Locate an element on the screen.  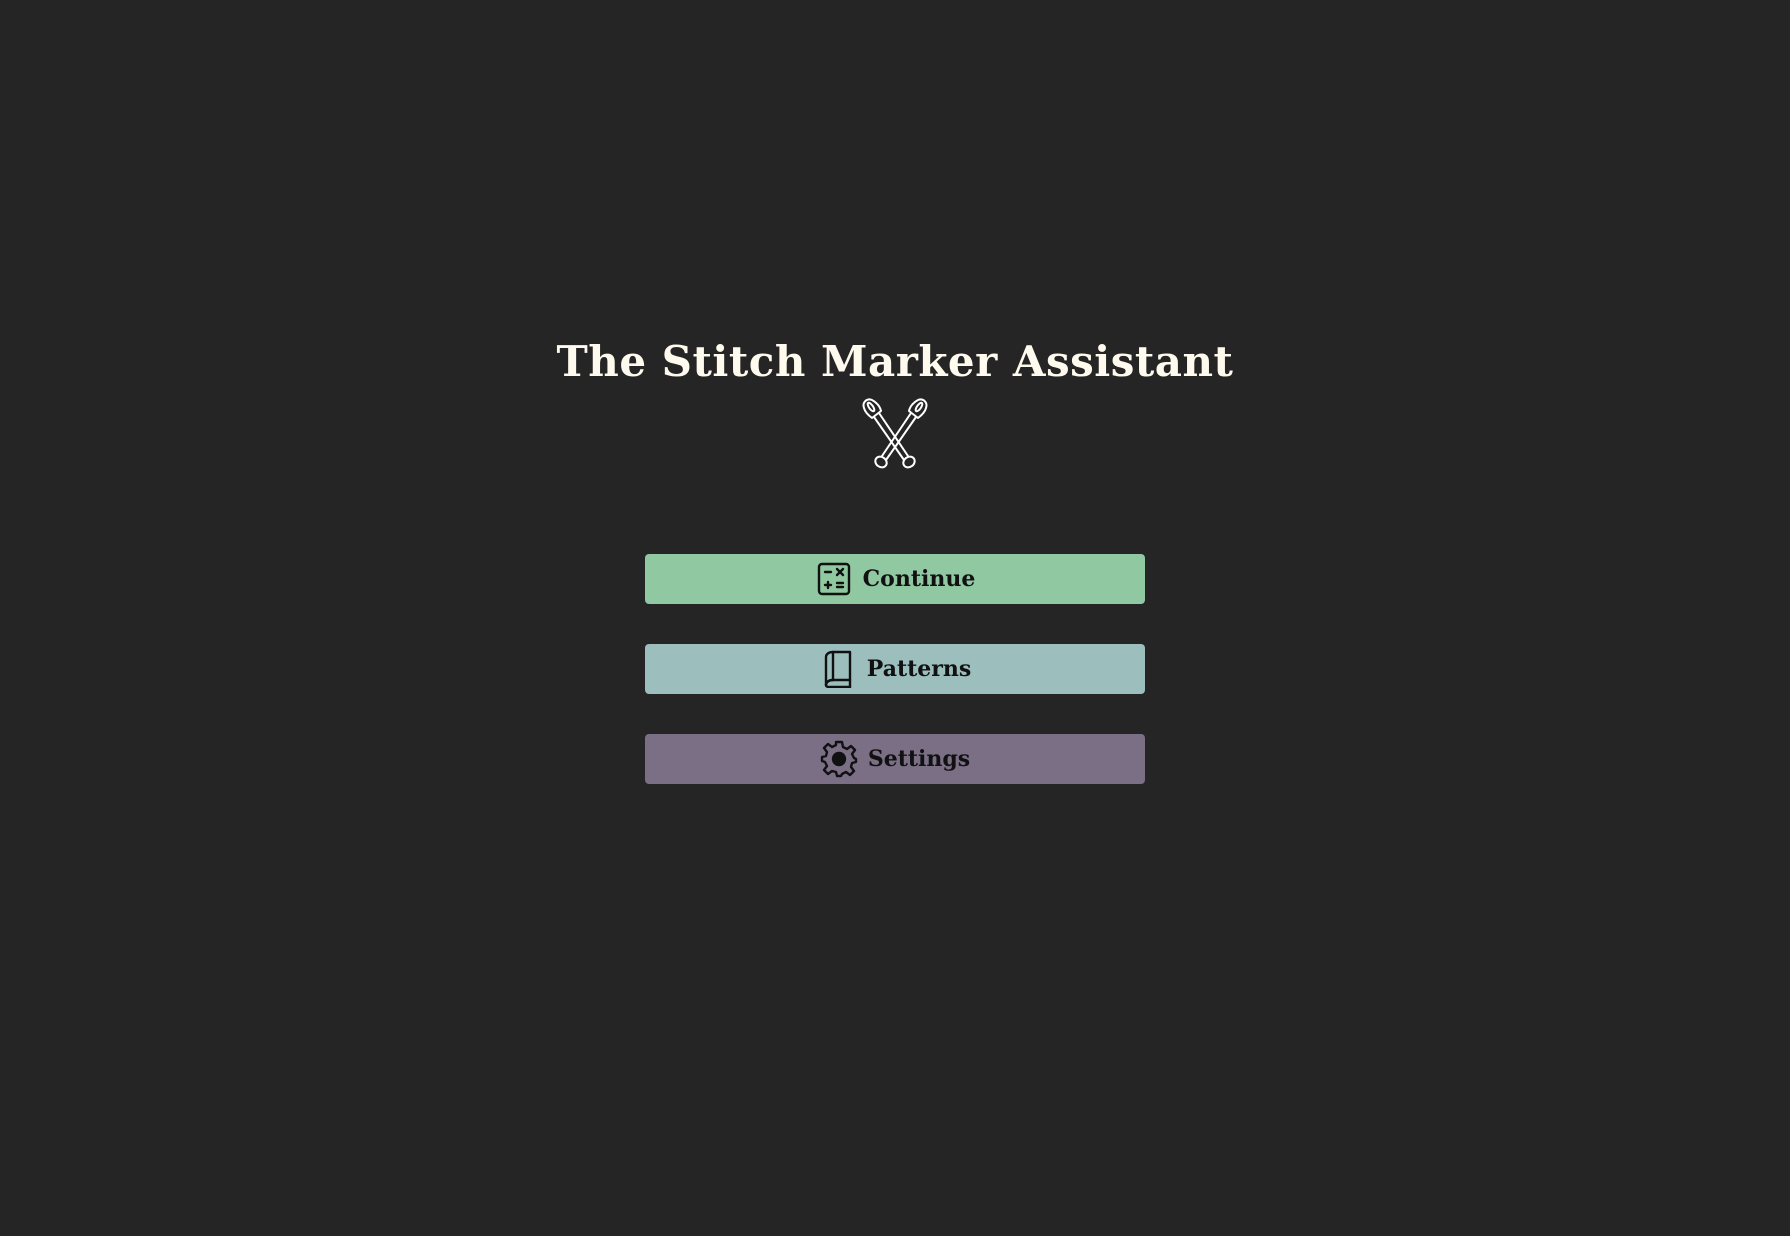
patterns-button: Patterns is located at coordinates (895, 669).